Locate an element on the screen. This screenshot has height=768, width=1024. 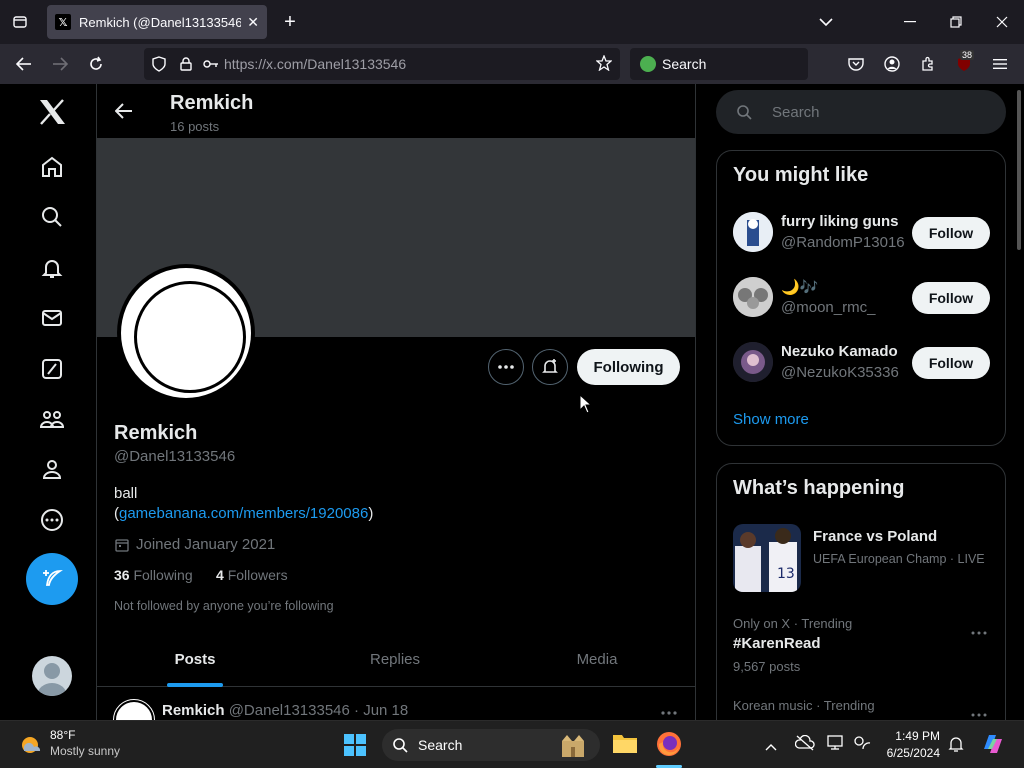
display-icon is located at coordinates (836, 745).